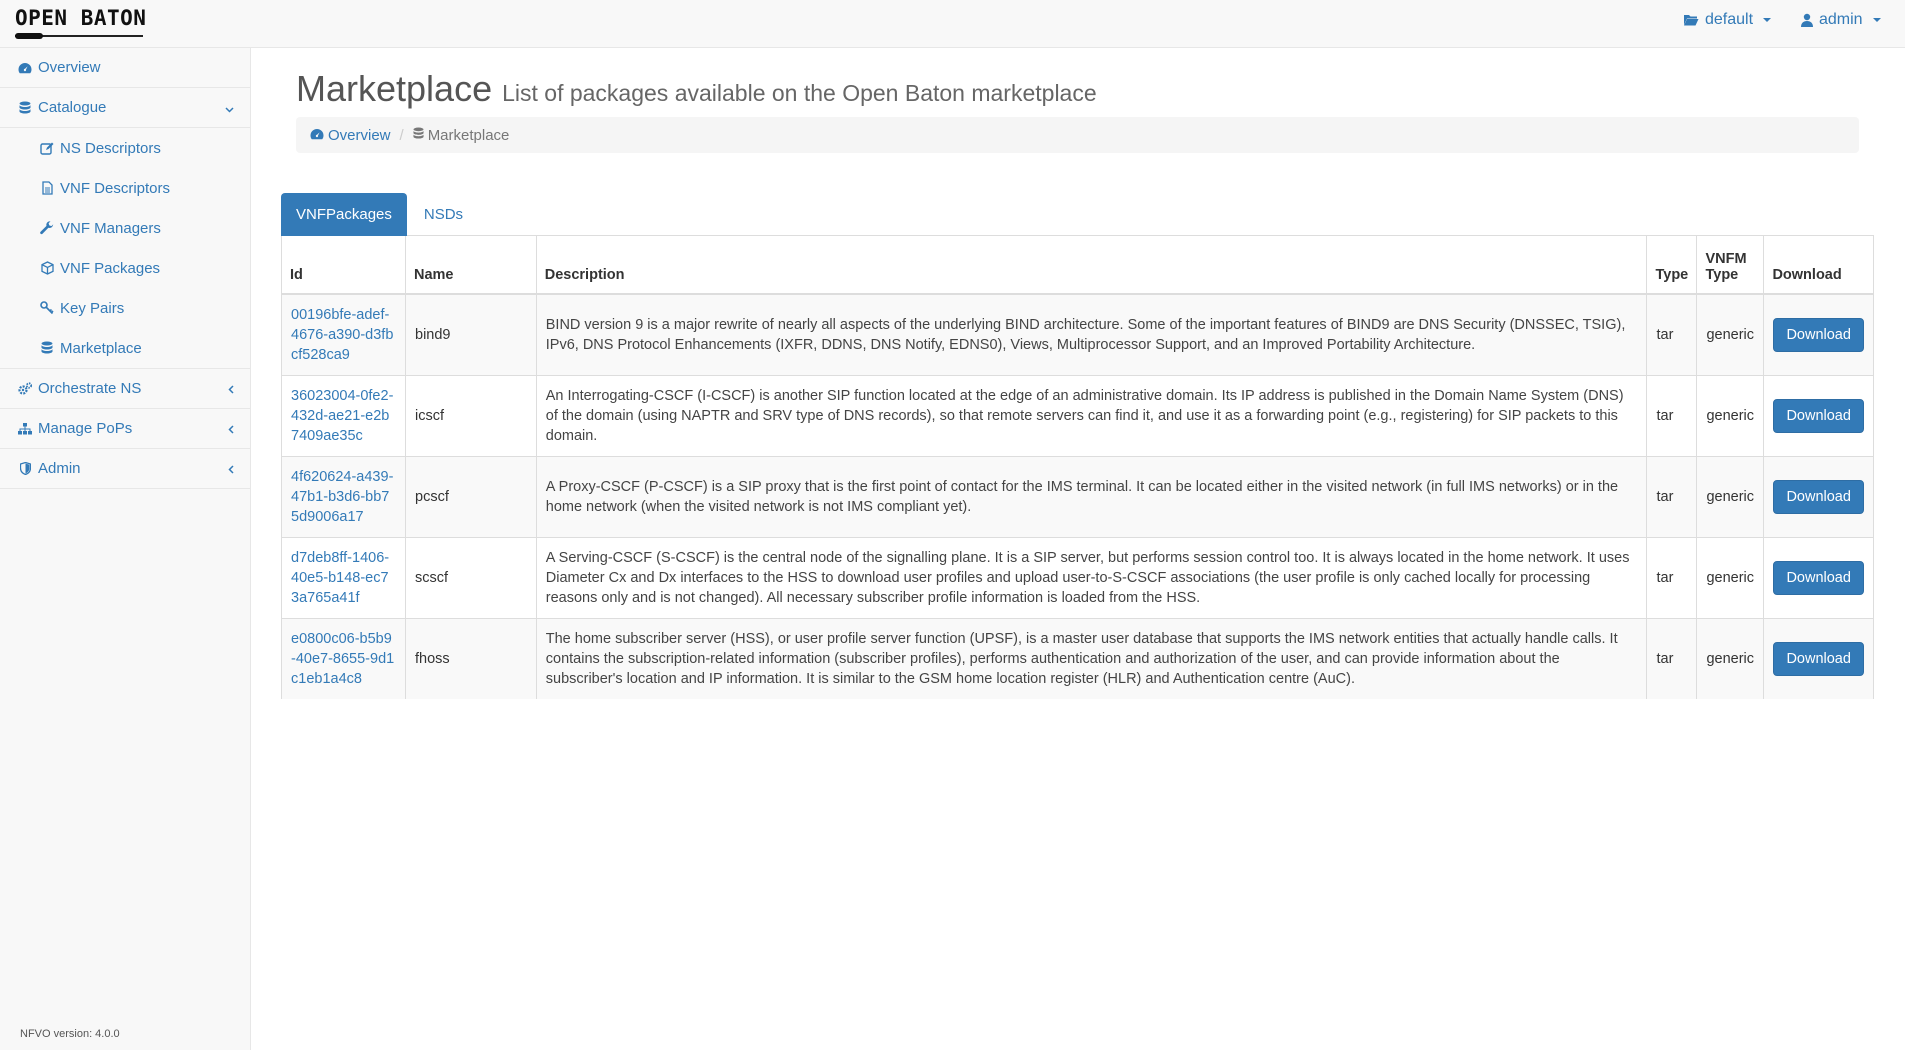  What do you see at coordinates (443, 214) in the screenshot?
I see `tab-nsds: NSDs` at bounding box center [443, 214].